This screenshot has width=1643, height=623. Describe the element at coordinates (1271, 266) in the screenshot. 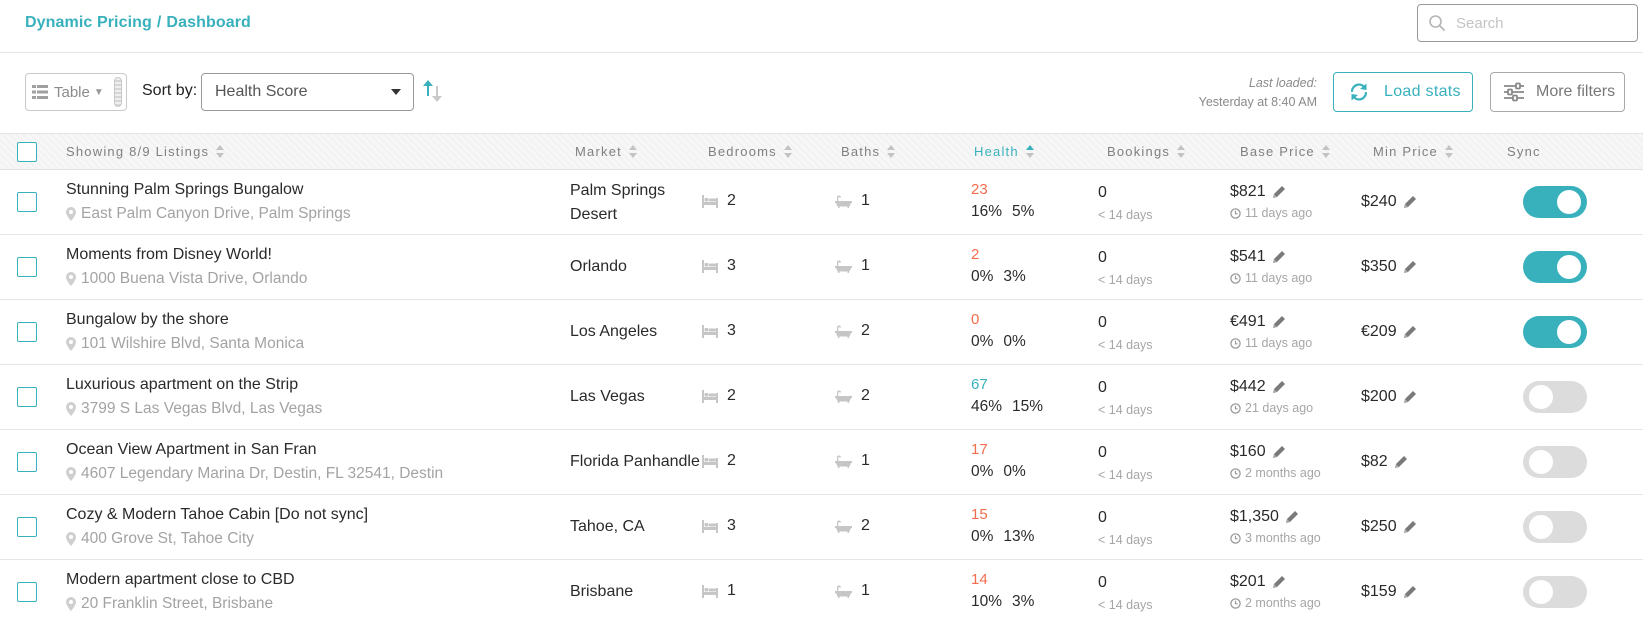

I see `base-price-cell: $541 11 days ago` at that location.